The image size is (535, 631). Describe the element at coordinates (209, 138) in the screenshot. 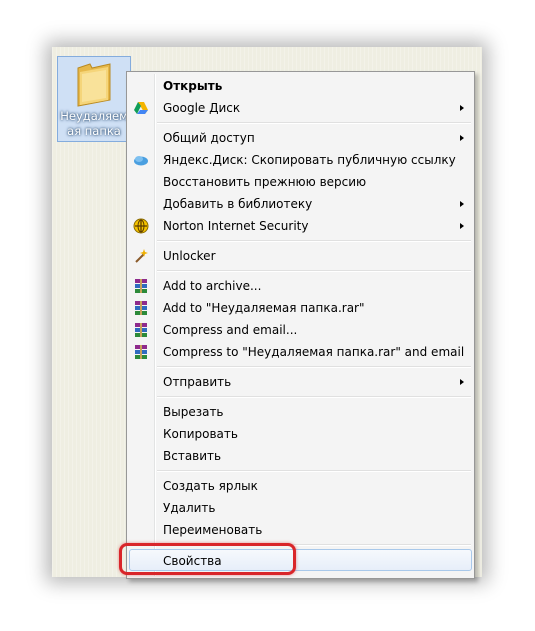

I see `menu-item-label: Общий доступ` at that location.